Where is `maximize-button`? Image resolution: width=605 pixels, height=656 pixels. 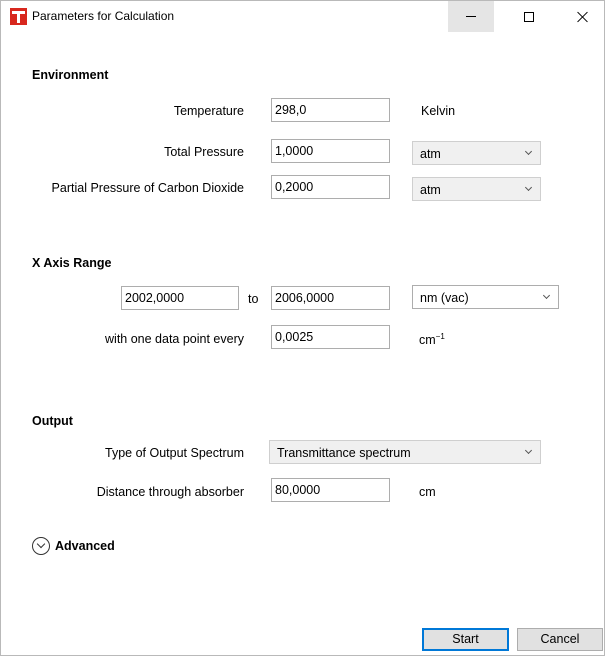 maximize-button is located at coordinates (529, 16).